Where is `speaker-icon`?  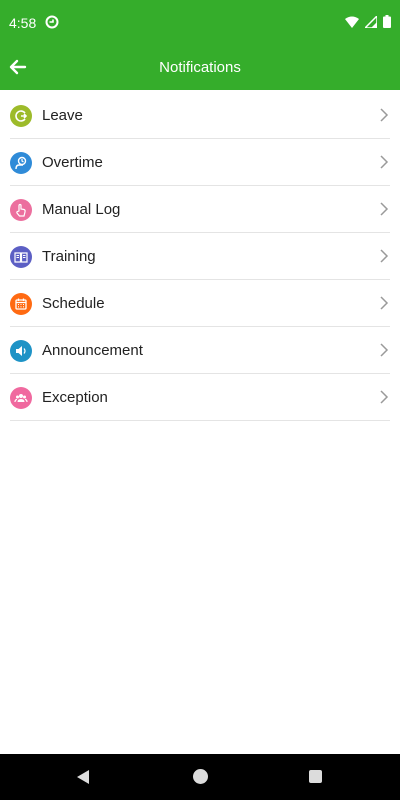 speaker-icon is located at coordinates (21, 351).